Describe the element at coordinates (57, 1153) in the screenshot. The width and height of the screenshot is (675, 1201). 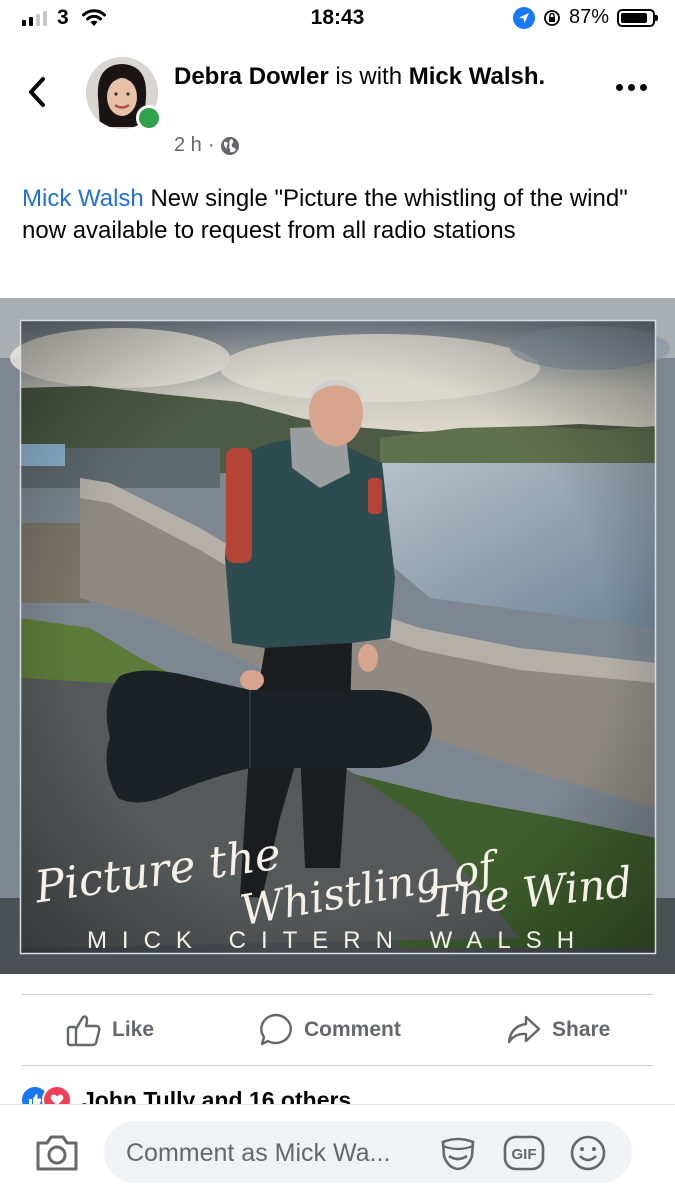
I see `camera-icon` at that location.